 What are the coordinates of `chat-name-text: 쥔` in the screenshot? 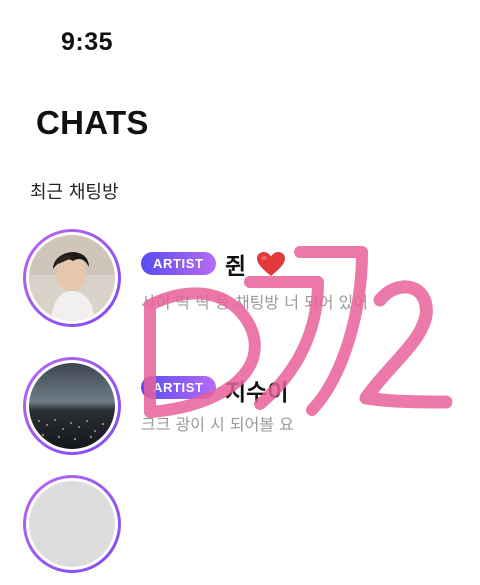 It's located at (236, 267).